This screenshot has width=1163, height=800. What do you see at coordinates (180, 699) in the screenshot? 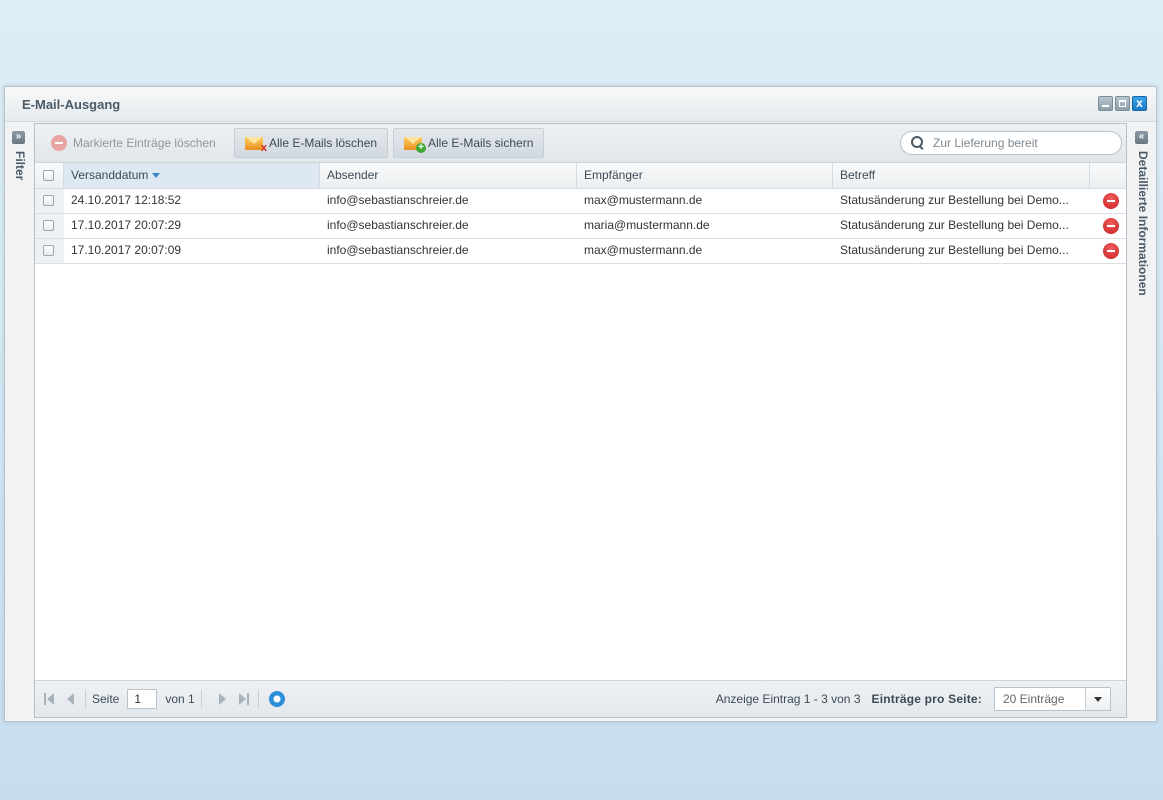
I see `page-count-label: von 1` at bounding box center [180, 699].